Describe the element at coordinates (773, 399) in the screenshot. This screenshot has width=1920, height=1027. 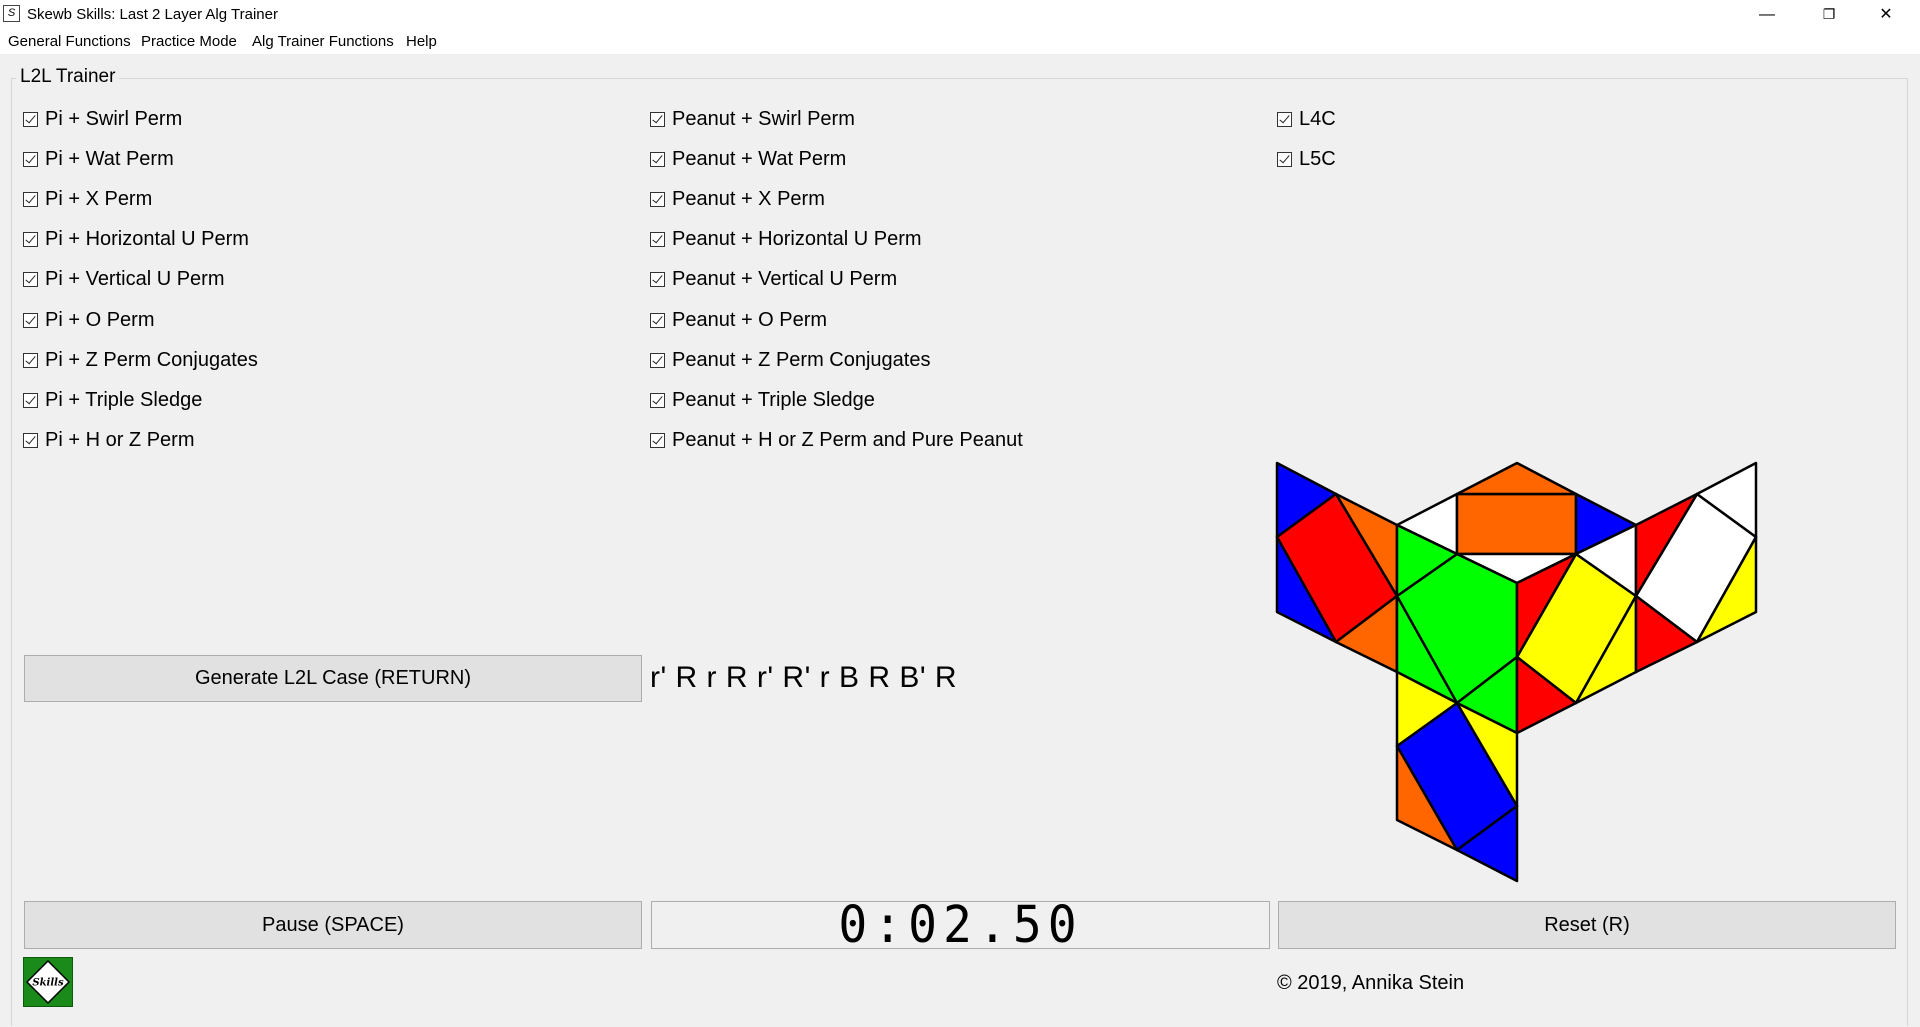
I see `checkbox-label: Peanut + Triple Sledge` at that location.